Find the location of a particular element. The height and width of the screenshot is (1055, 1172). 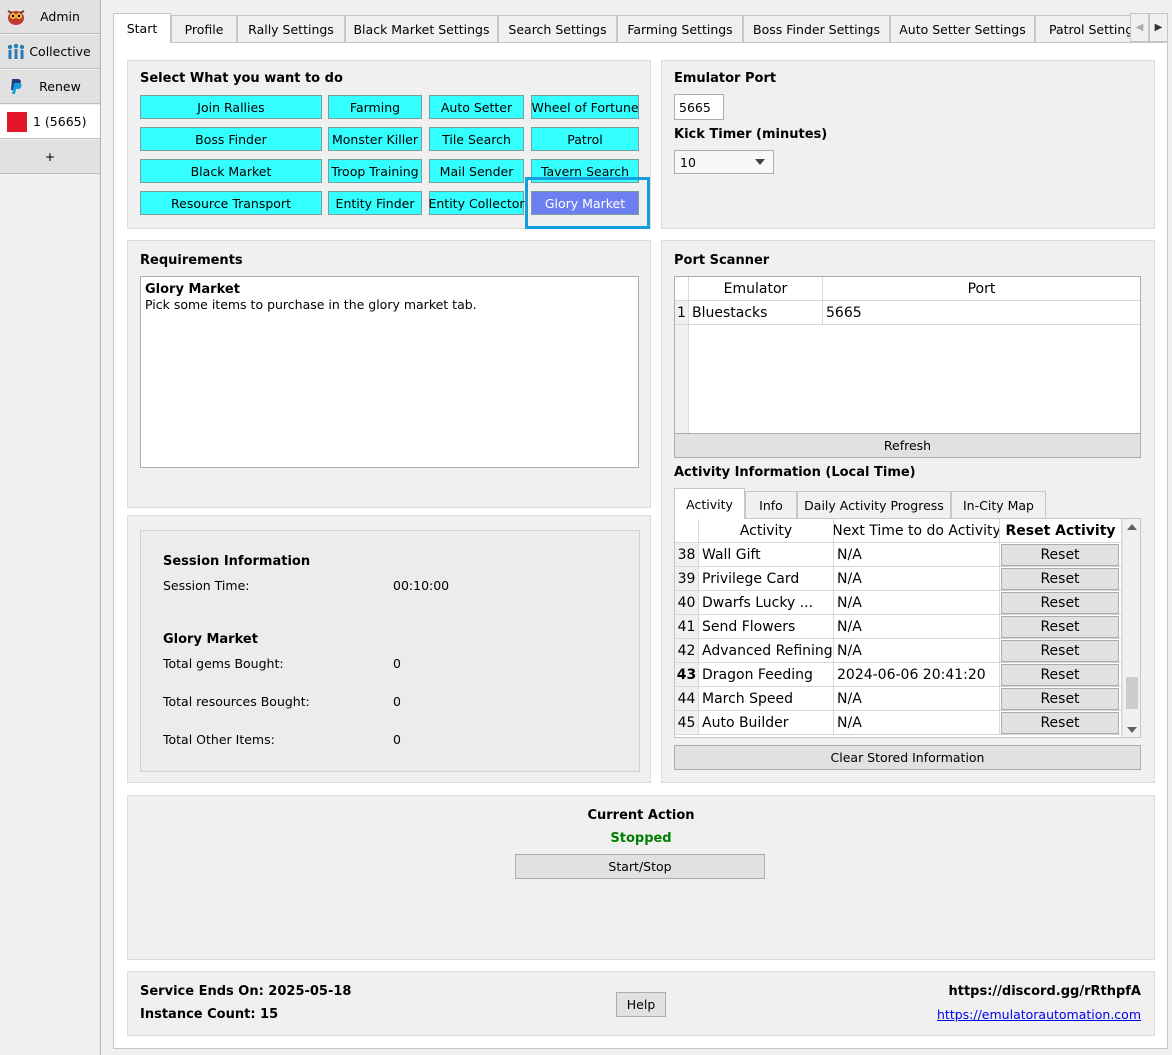

sidebar-item-instance: 1 (5665) is located at coordinates (50, 122).